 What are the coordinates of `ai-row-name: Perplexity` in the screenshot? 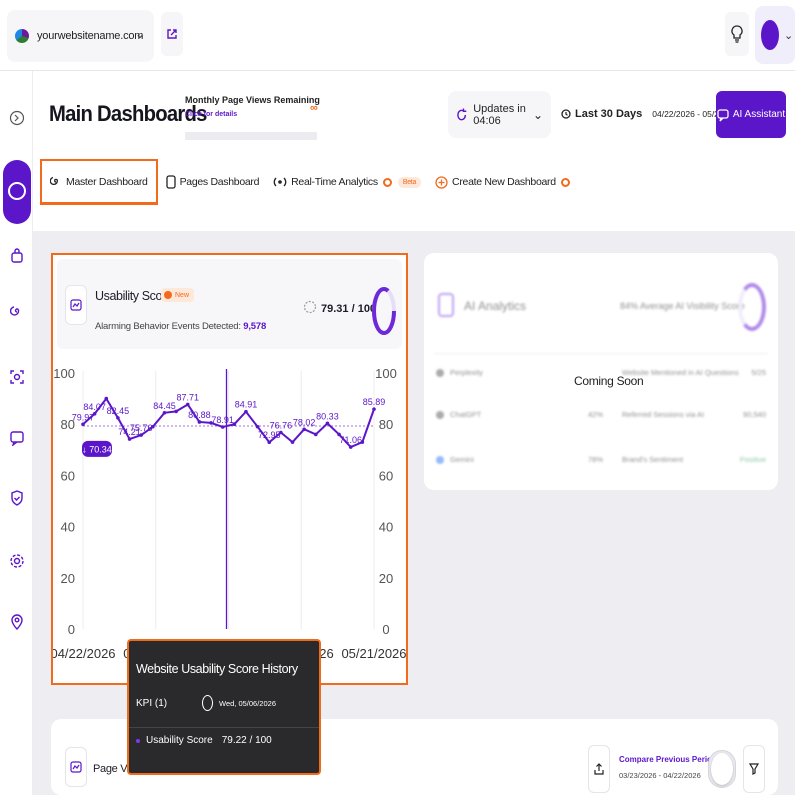 It's located at (466, 372).